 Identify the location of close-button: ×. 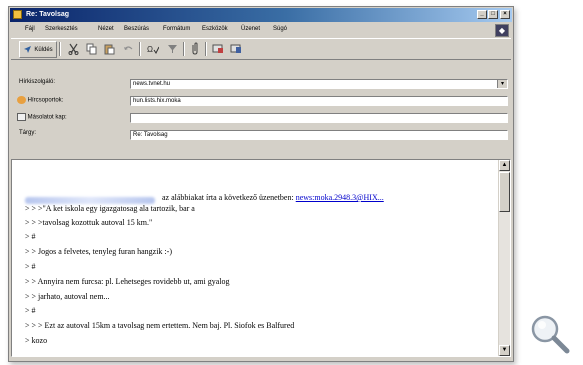
(505, 14).